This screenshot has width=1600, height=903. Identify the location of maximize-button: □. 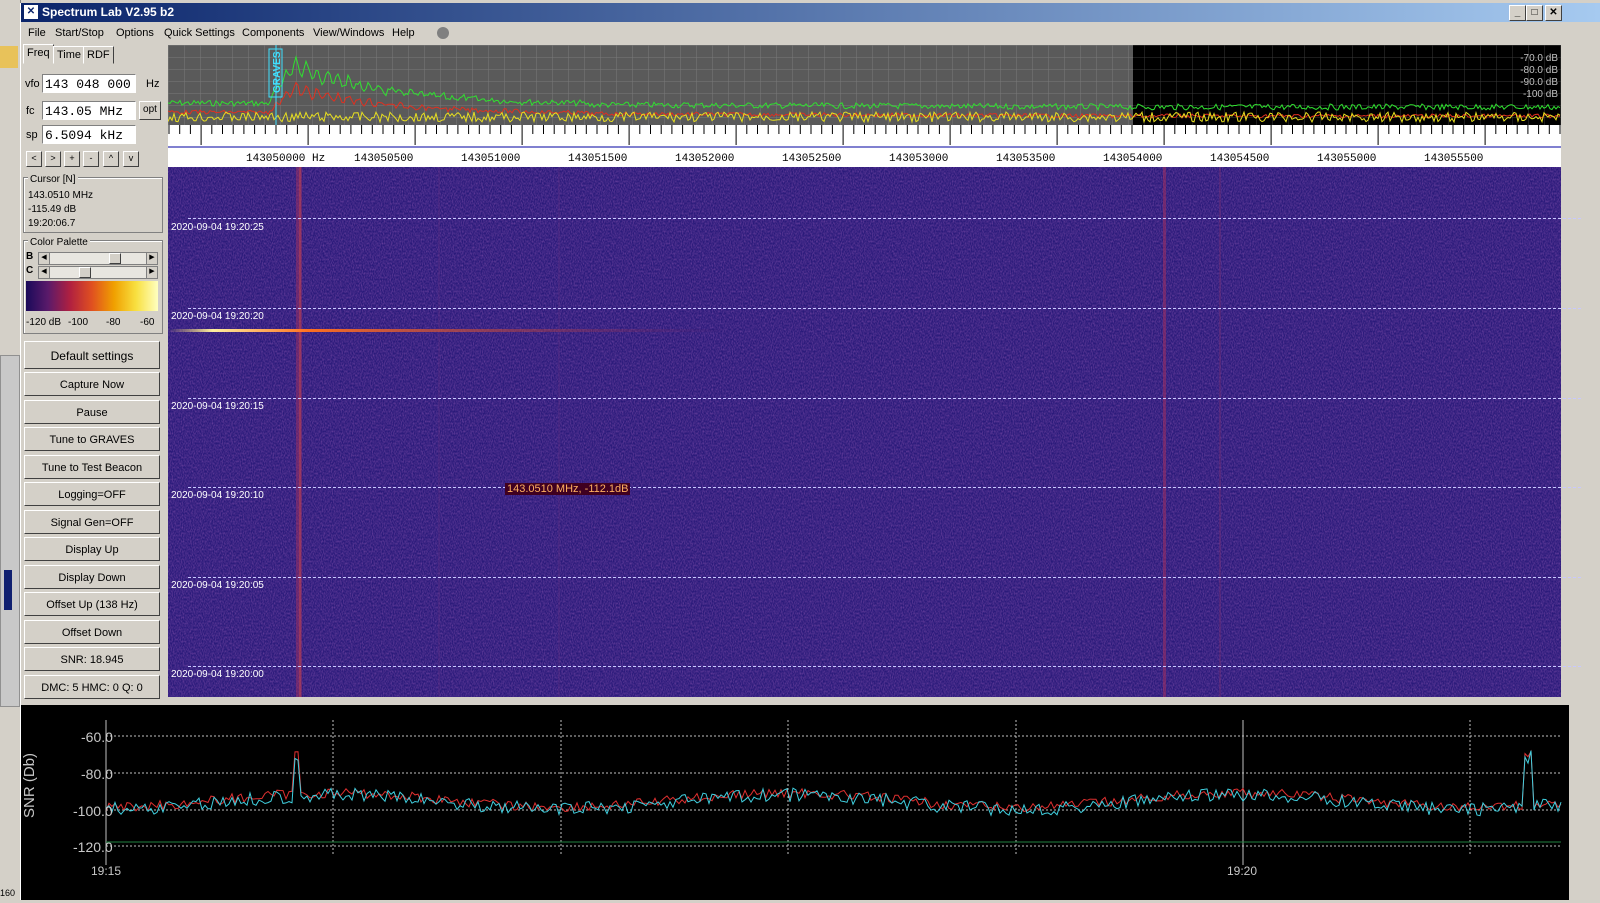
(1534, 13).